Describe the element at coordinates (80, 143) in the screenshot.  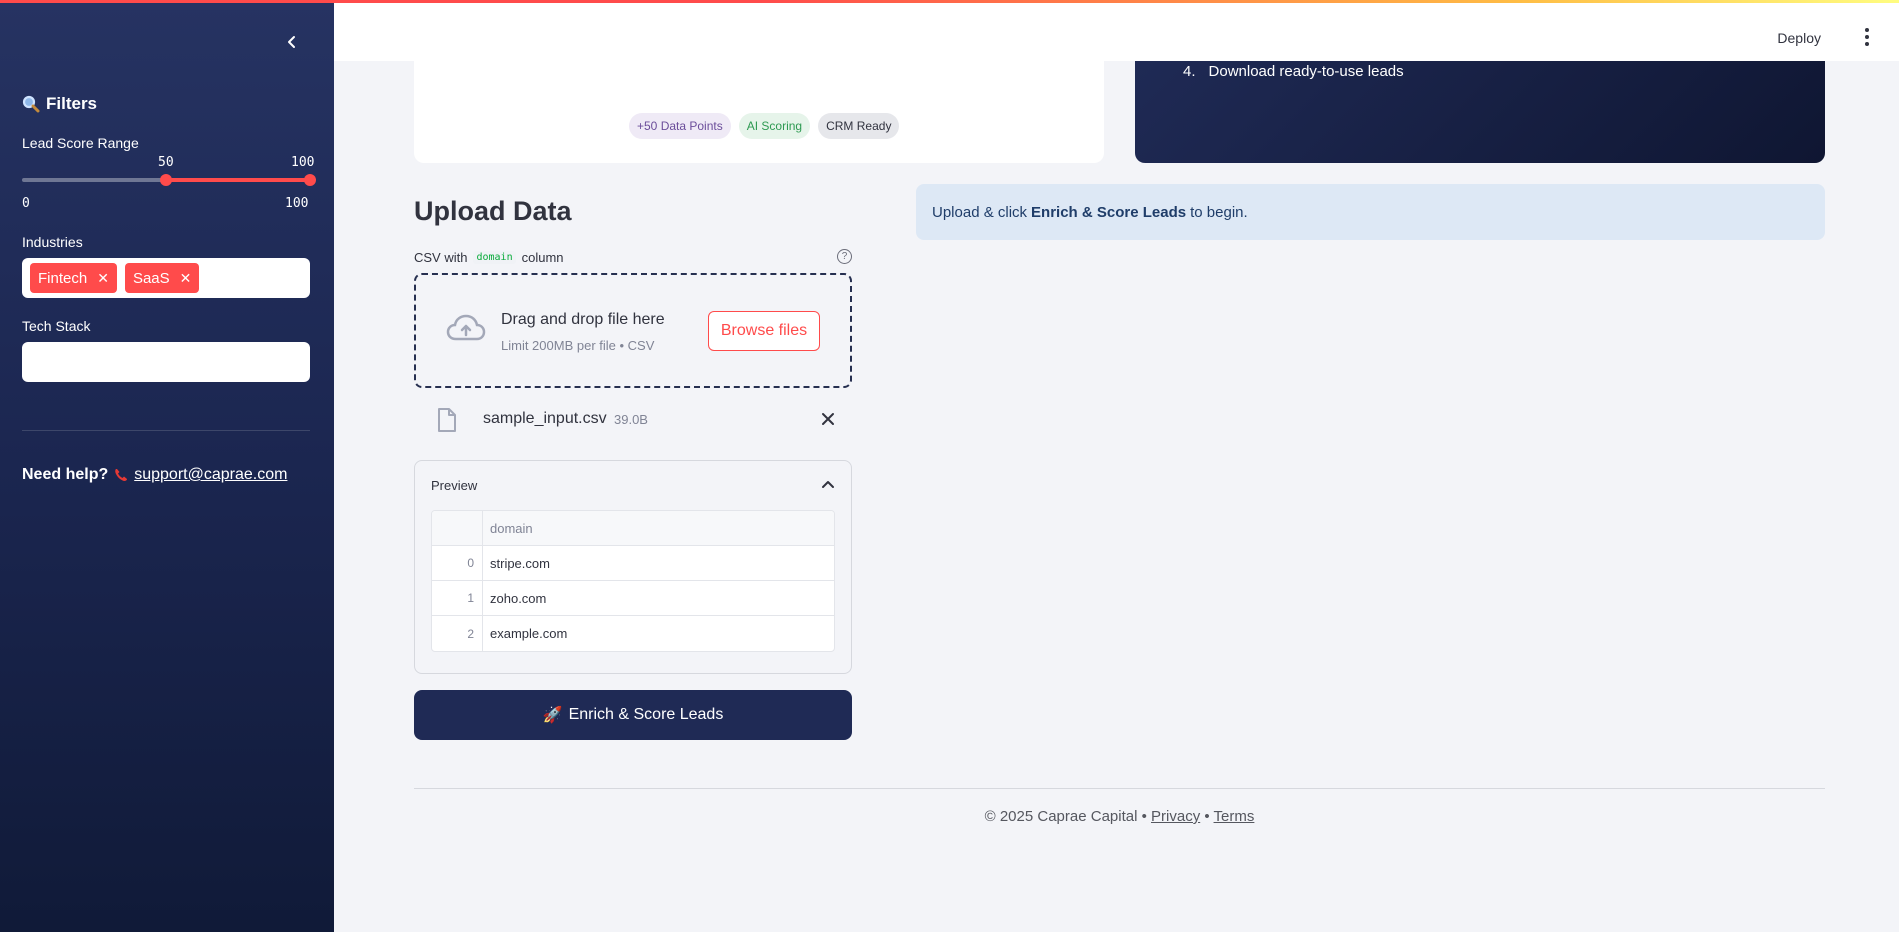
I see `lead-score-label: Lead Score Range` at that location.